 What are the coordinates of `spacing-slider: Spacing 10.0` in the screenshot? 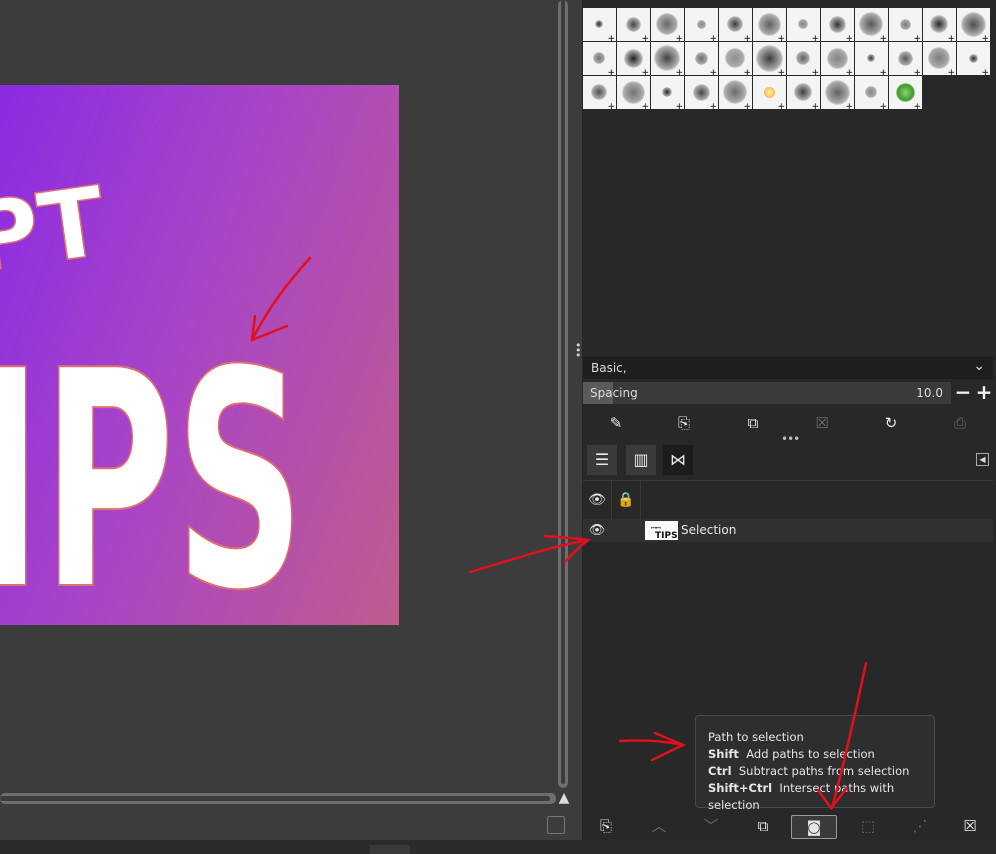 It's located at (767, 393).